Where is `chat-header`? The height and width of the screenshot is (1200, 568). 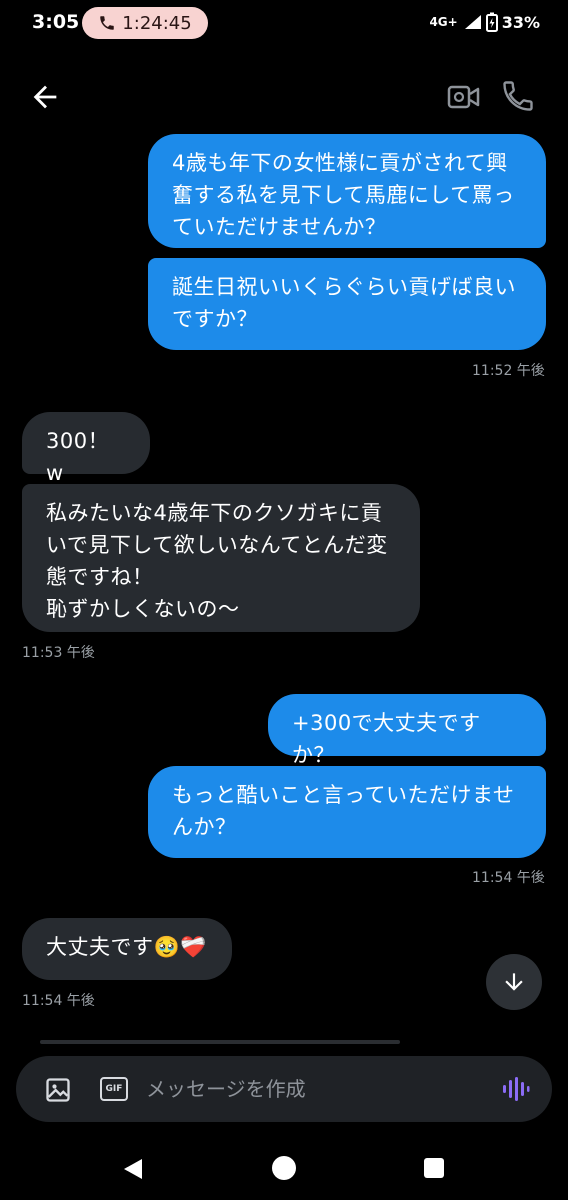
chat-header is located at coordinates (284, 96).